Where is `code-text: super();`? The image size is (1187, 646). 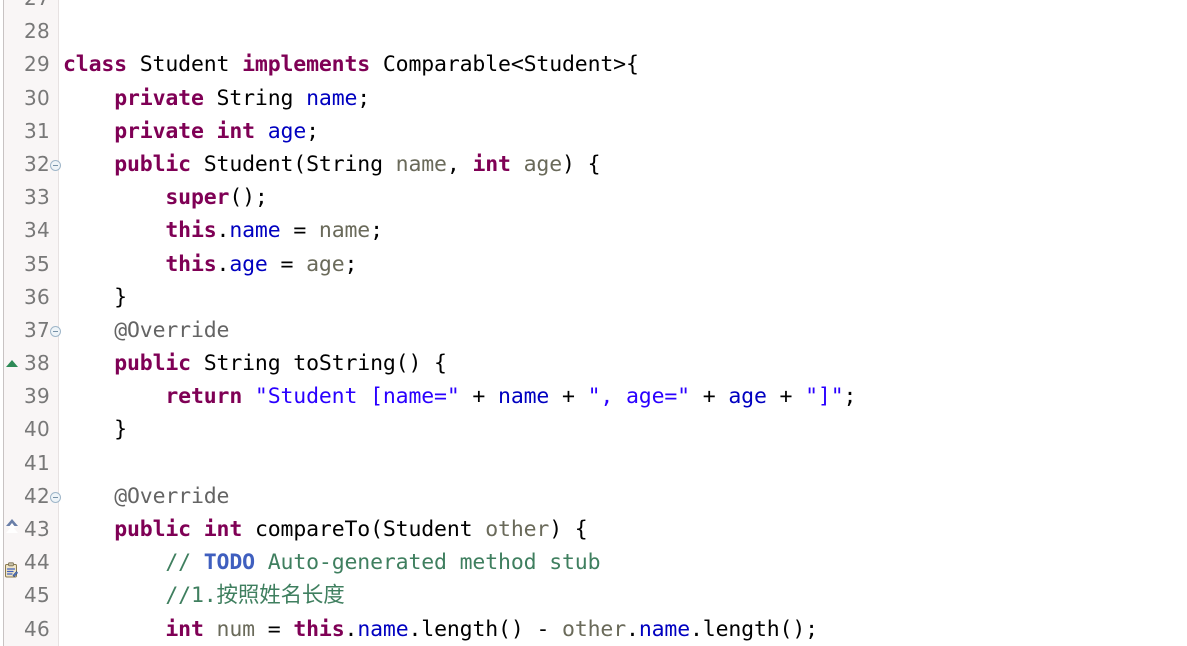 code-text: super(); is located at coordinates (165, 197).